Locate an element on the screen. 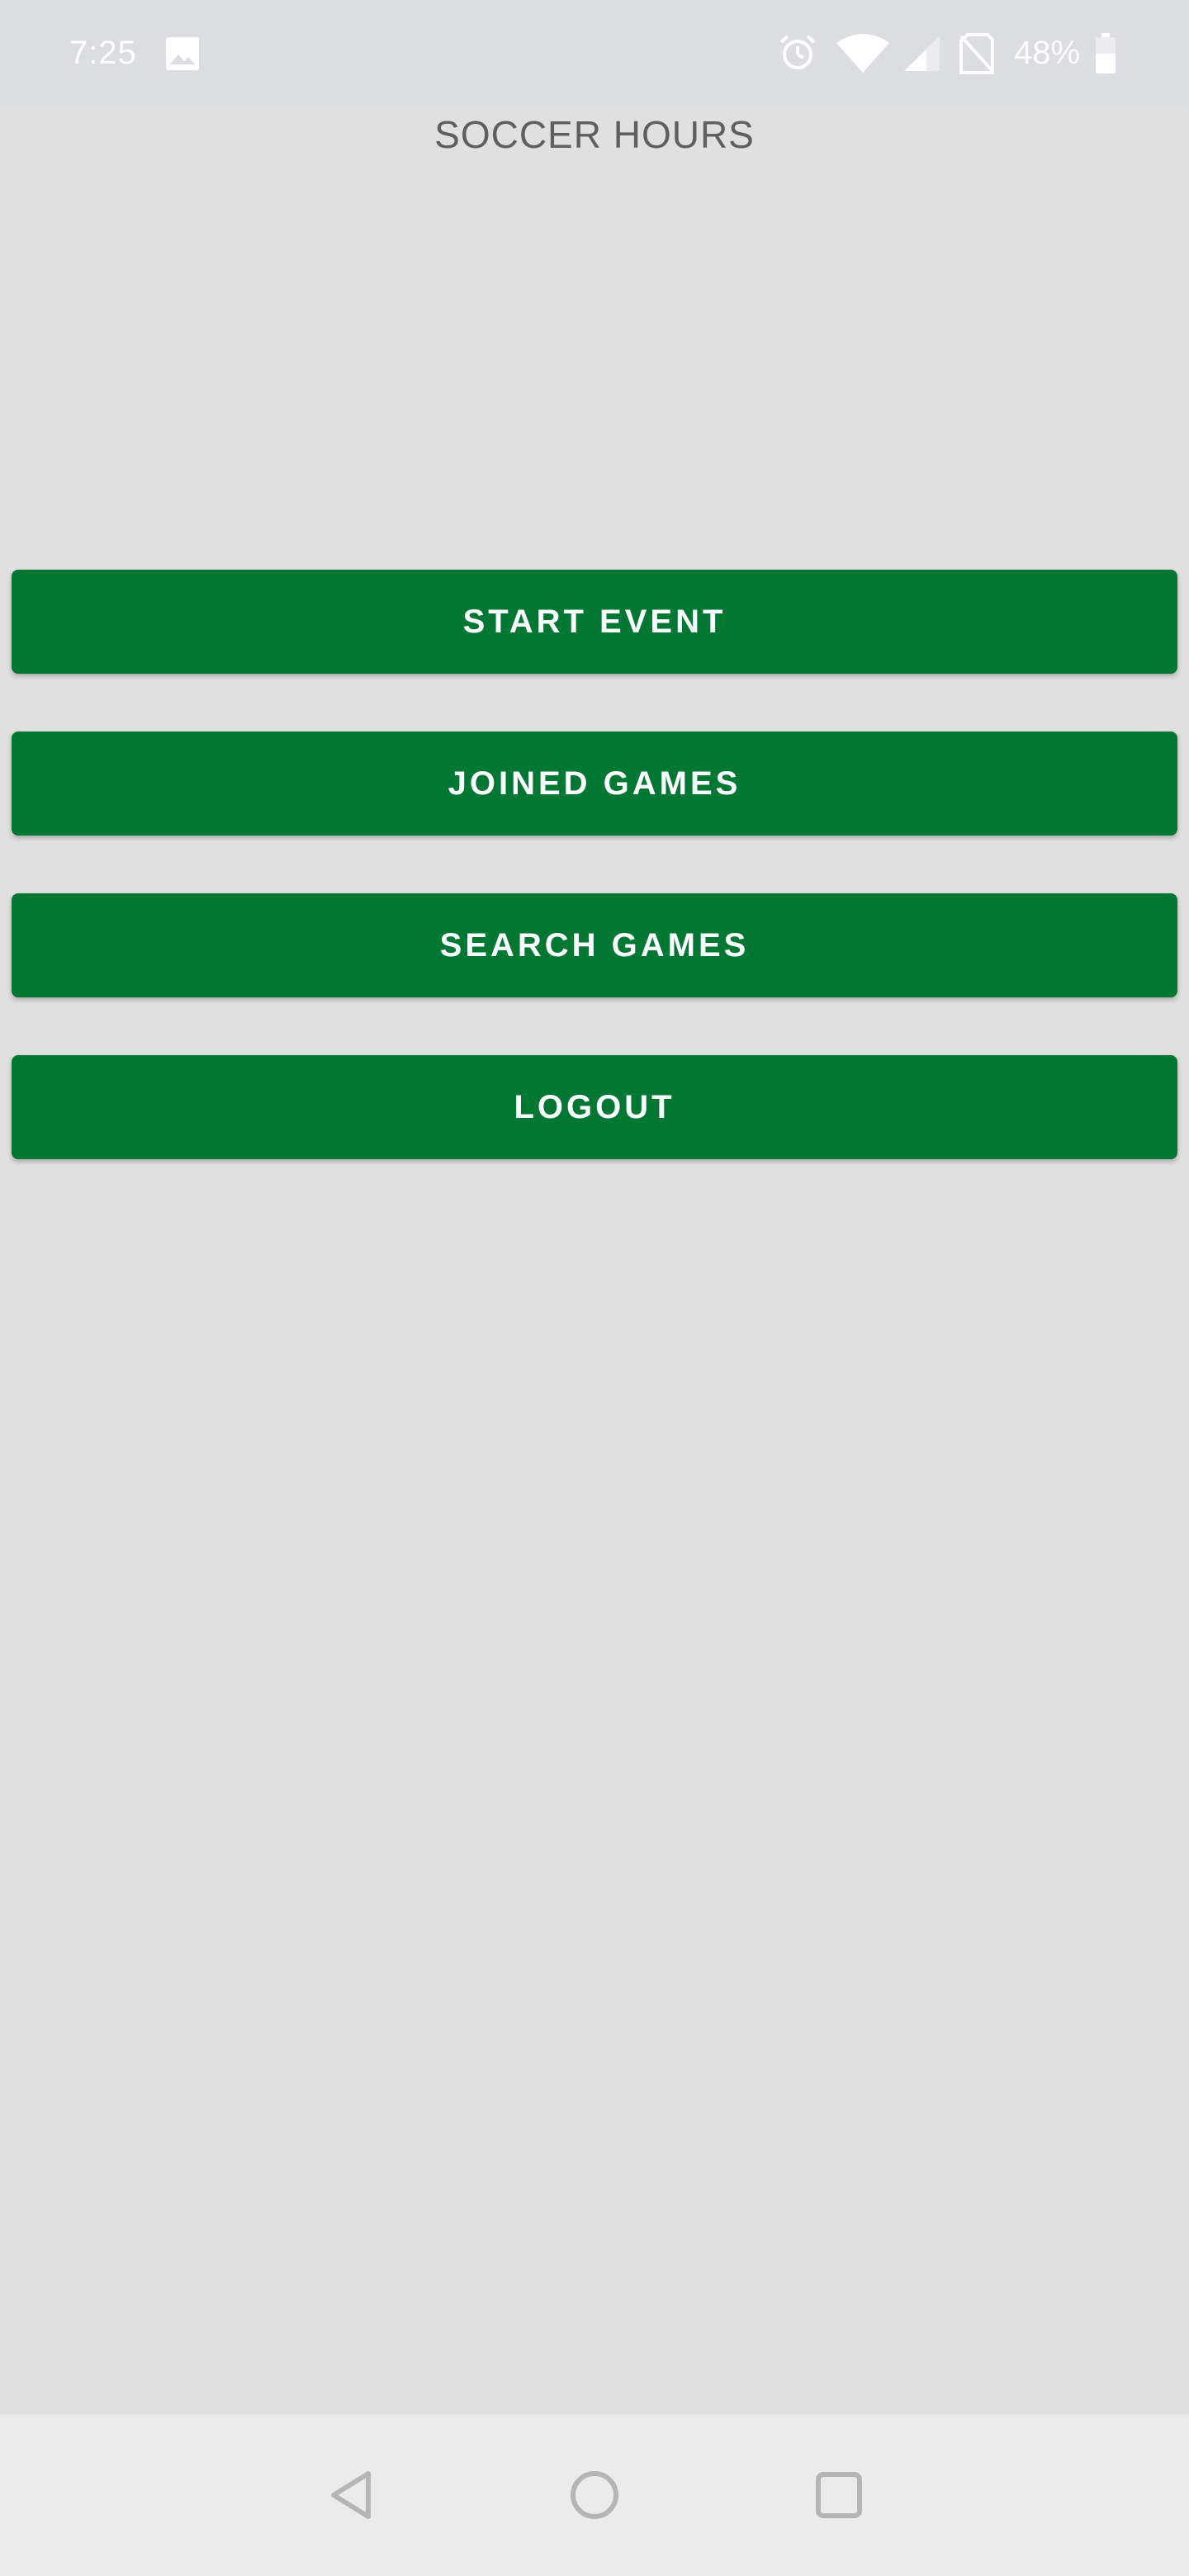 This screenshot has width=1189, height=2576. signal-icon is located at coordinates (921, 53).